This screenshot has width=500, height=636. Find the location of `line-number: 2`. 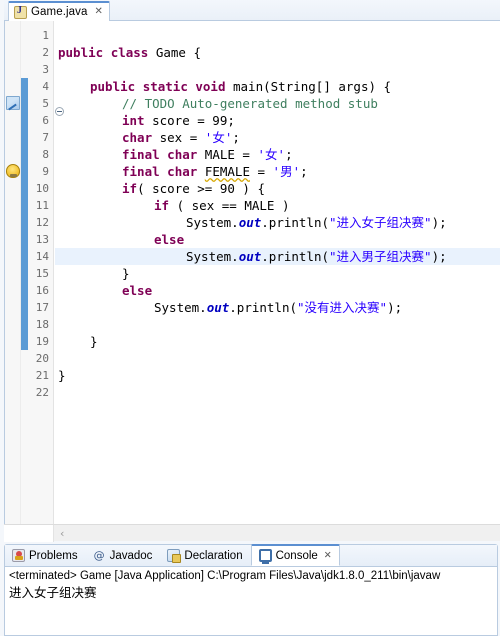

line-number: 2 is located at coordinates (45, 52).